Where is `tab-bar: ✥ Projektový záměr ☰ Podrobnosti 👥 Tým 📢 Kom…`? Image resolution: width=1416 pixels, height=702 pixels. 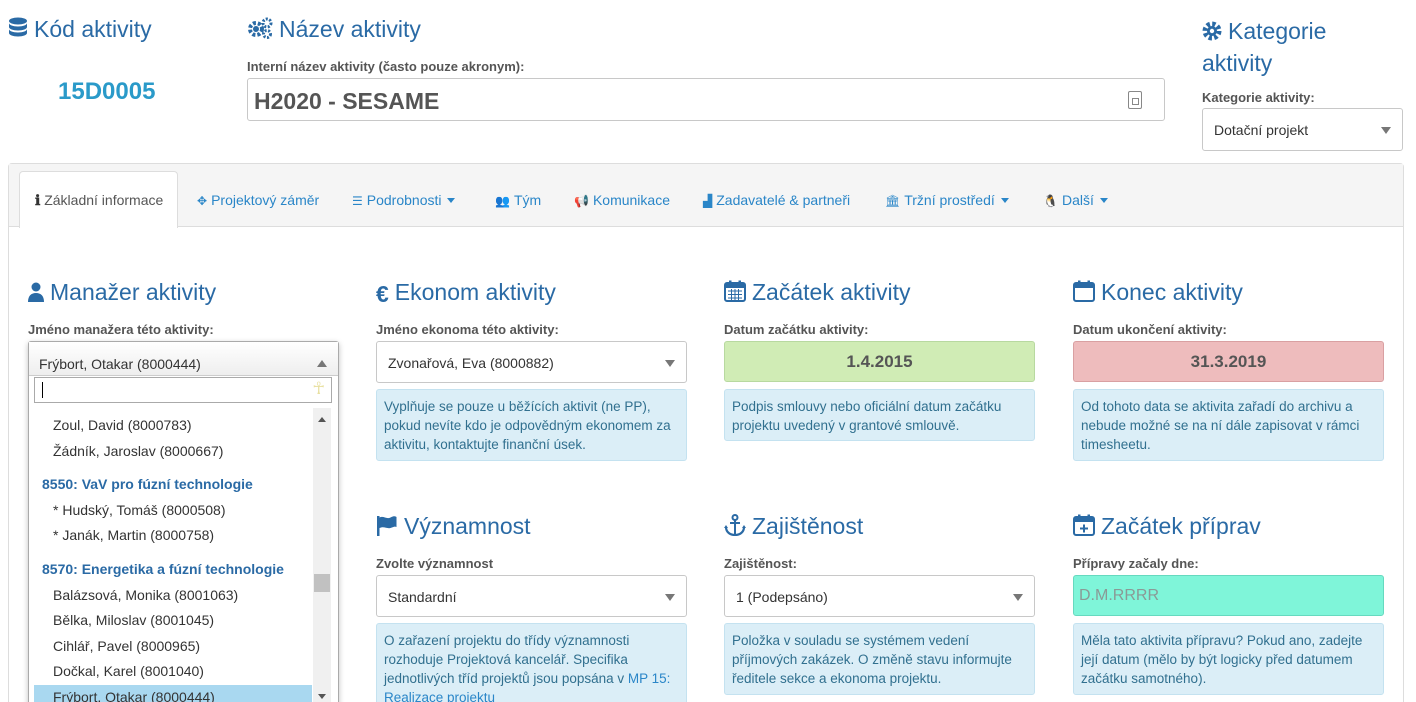 tab-bar: ✥ Projektový záměr ☰ Podrobnosti 👥 Tým 📢 Kom… is located at coordinates (706, 195).